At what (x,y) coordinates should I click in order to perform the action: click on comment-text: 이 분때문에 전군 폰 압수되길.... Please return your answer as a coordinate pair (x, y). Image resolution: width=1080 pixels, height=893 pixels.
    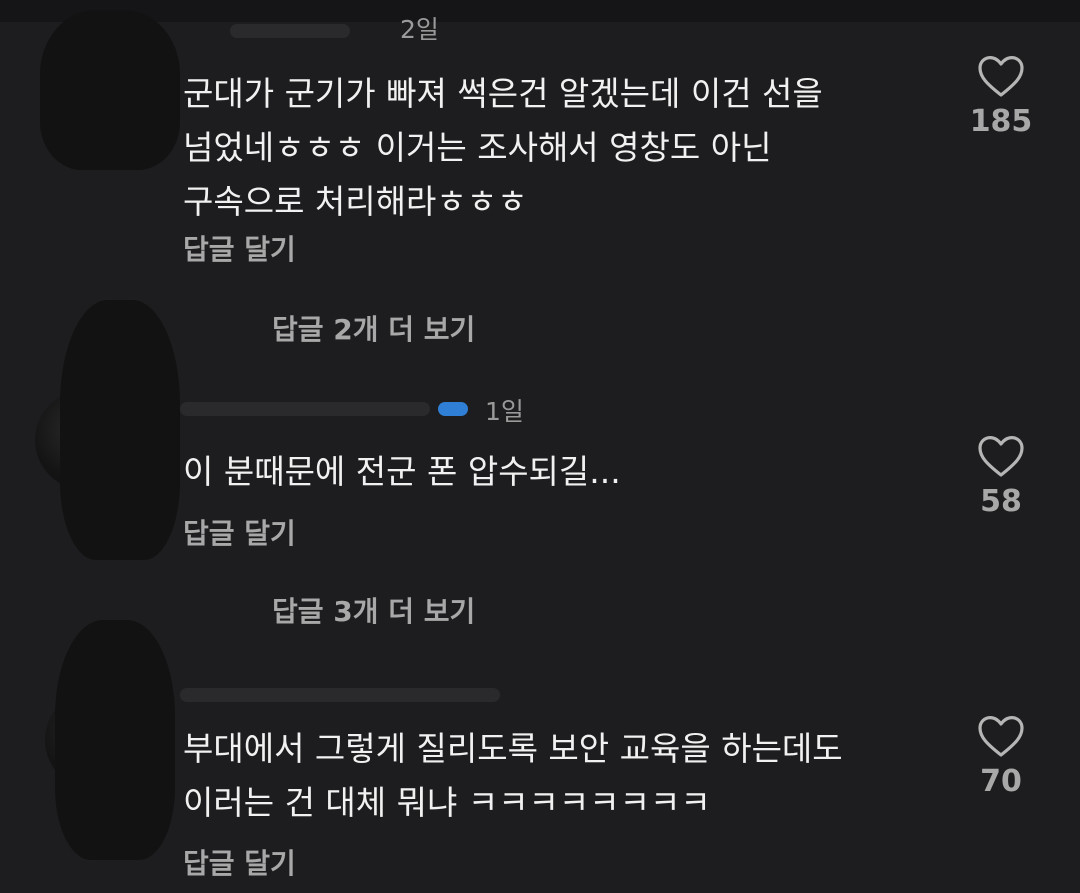
    Looking at the image, I should click on (402, 471).